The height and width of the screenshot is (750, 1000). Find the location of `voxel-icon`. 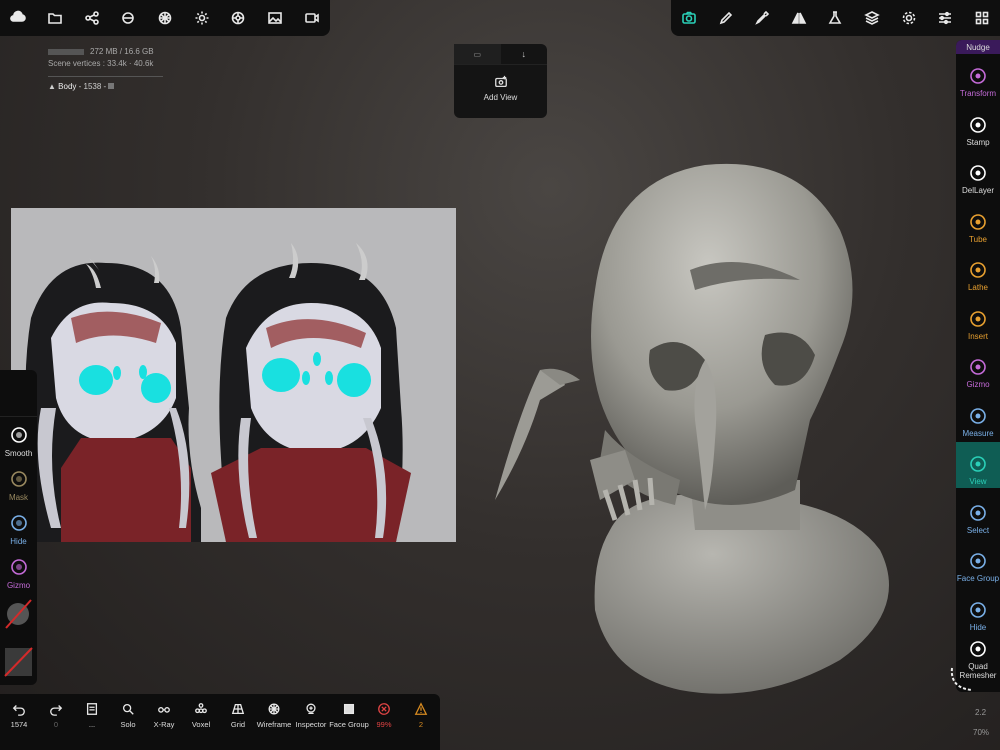

voxel-icon is located at coordinates (201, 709).